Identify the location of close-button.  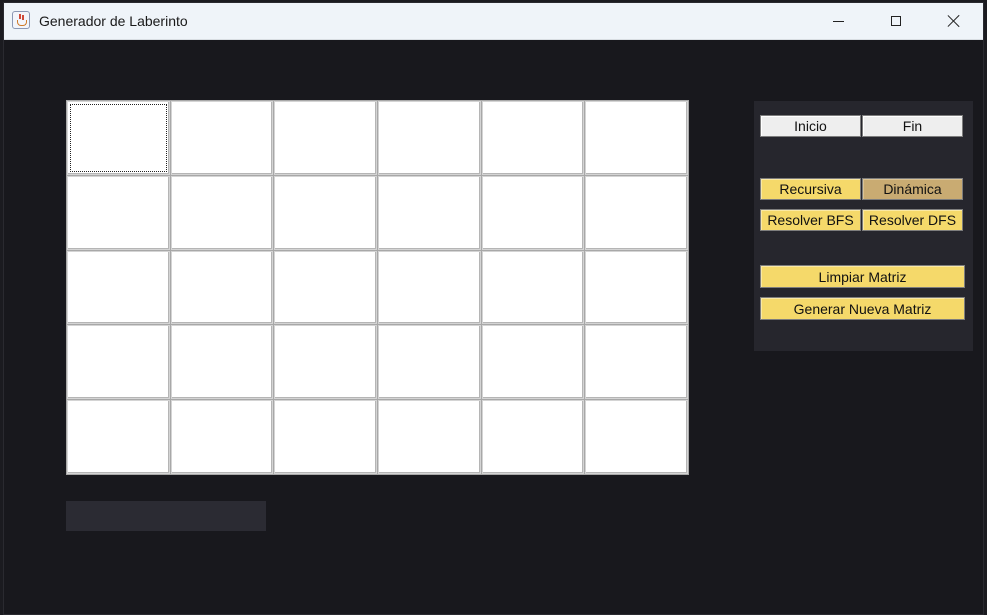
(954, 21).